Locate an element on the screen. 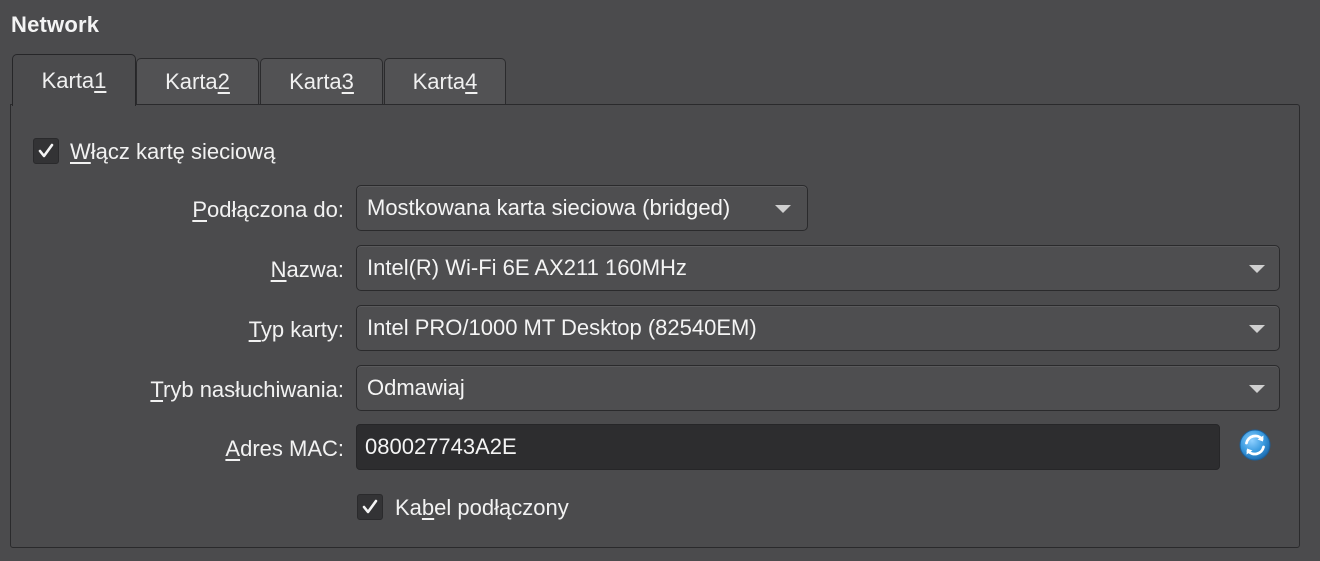 Image resolution: width=1320 pixels, height=561 pixels. select-value: Intel PRO/1000 MT Desktop (82540EM) is located at coordinates (562, 327).